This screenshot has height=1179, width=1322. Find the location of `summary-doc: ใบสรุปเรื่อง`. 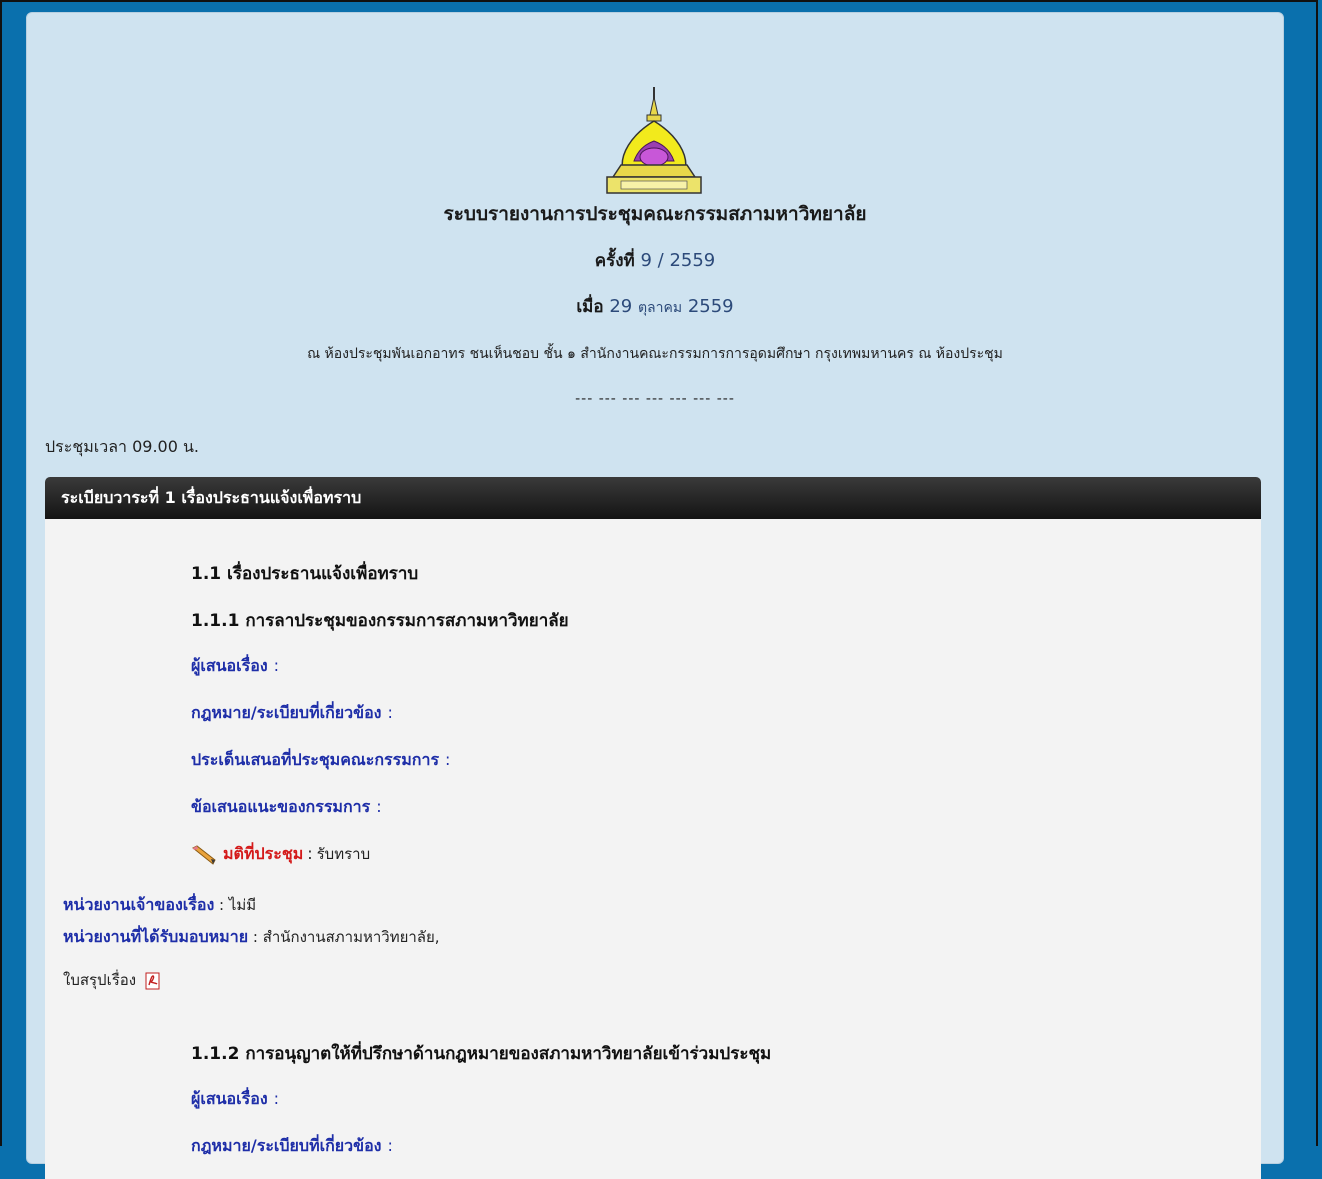

summary-doc: ใบสรุปเรื่อง is located at coordinates (112, 980).